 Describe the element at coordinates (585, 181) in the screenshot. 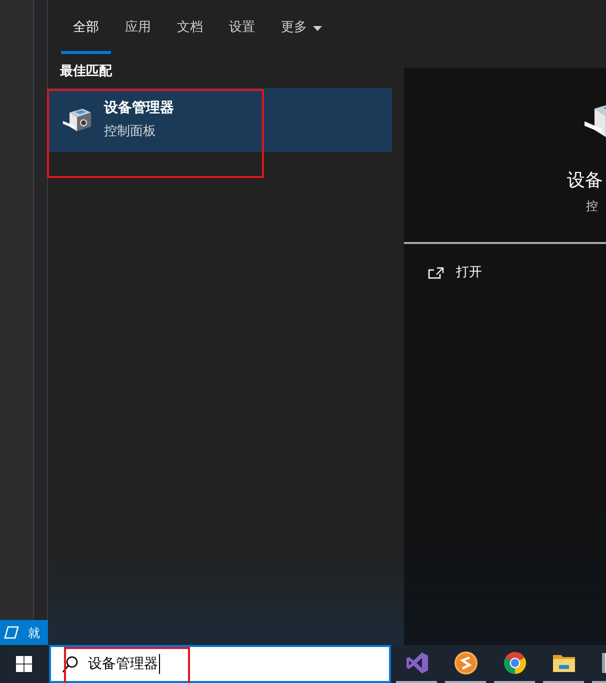

I see `preview-title: 设备` at that location.